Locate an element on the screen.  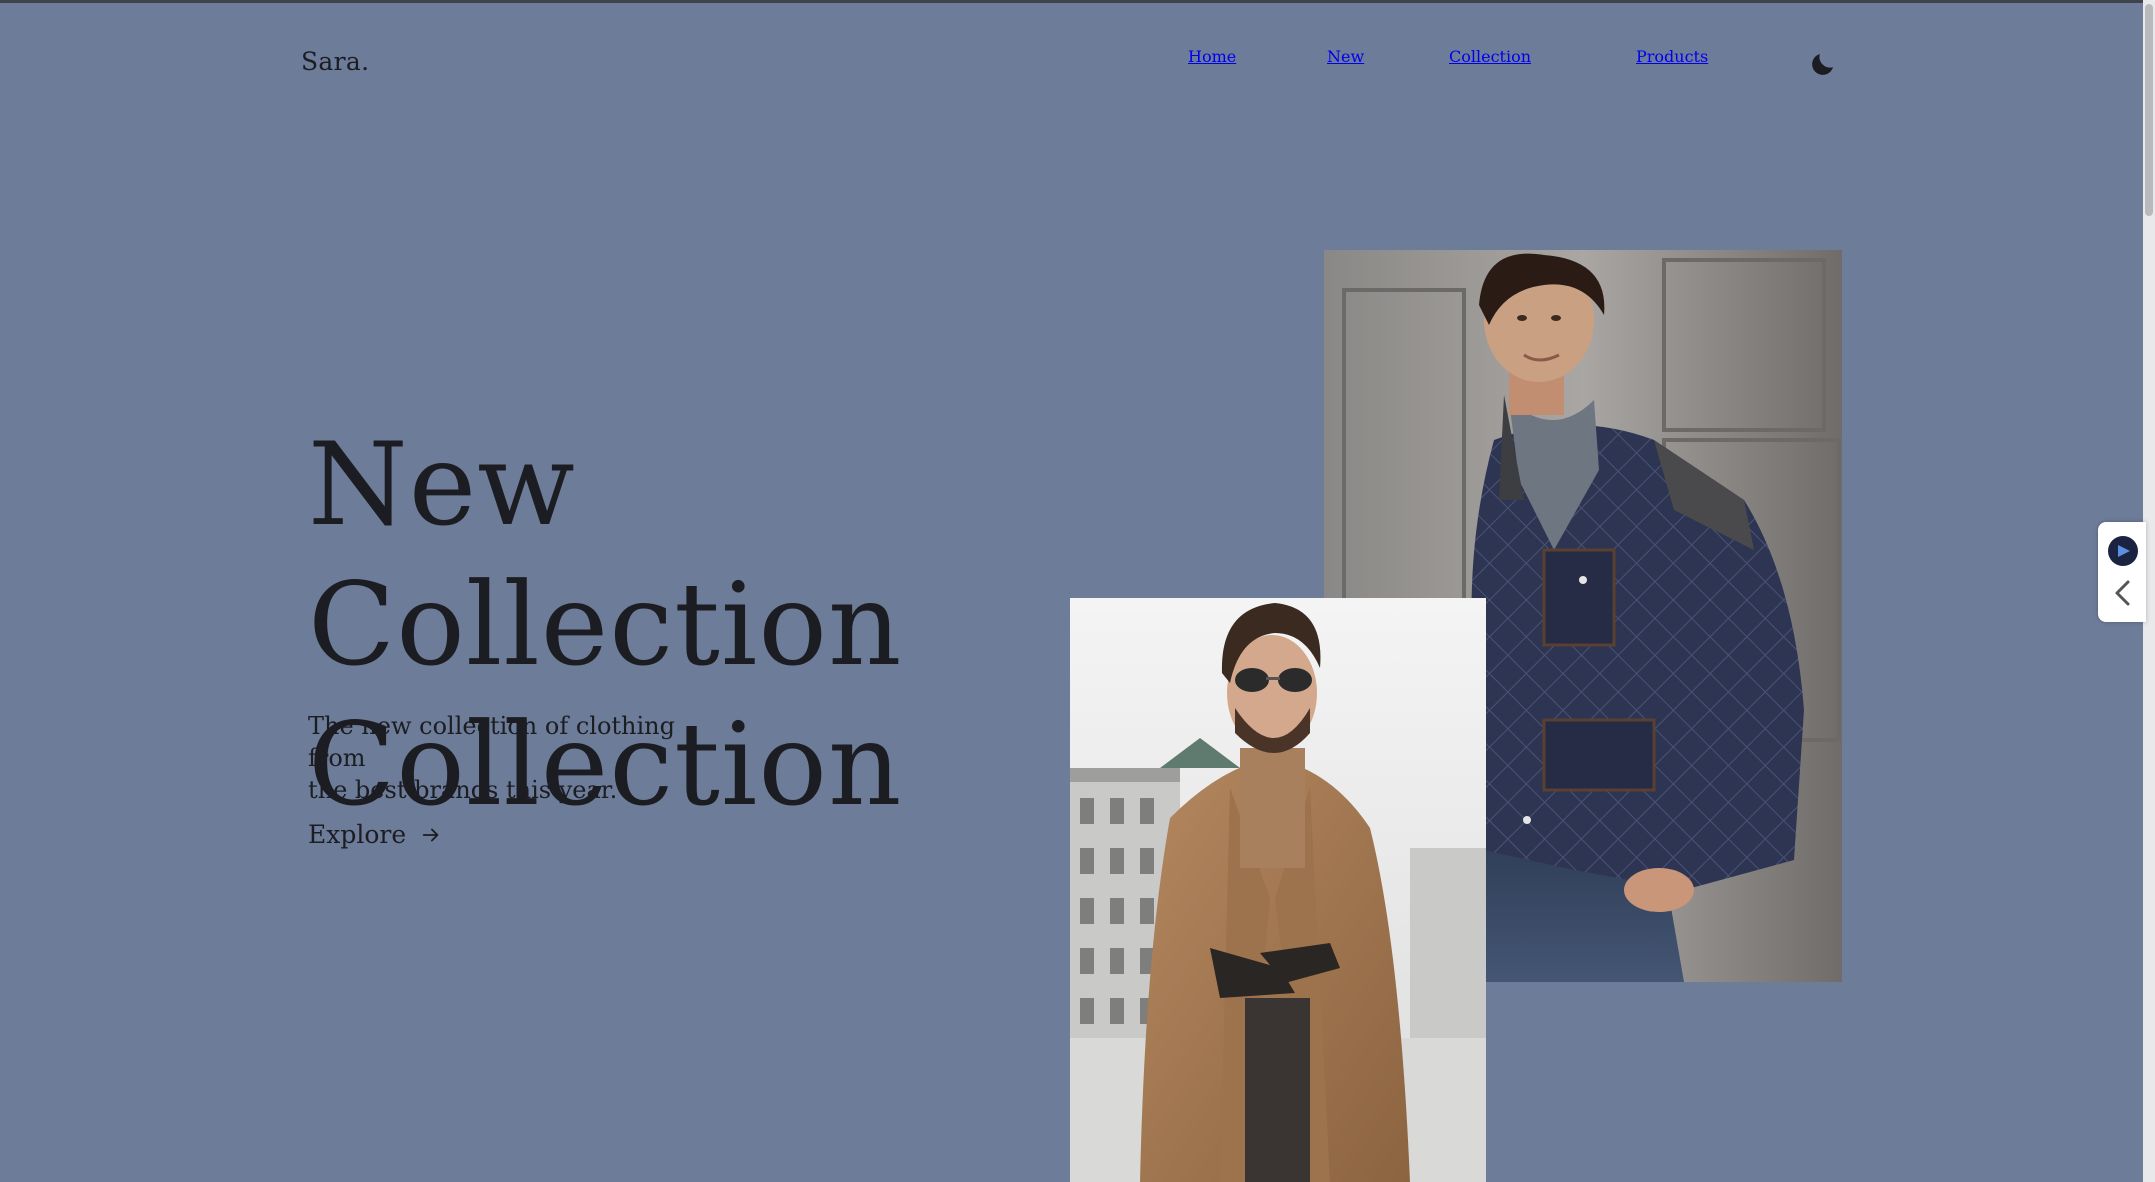
side-widget-panel is located at coordinates (2122, 572).